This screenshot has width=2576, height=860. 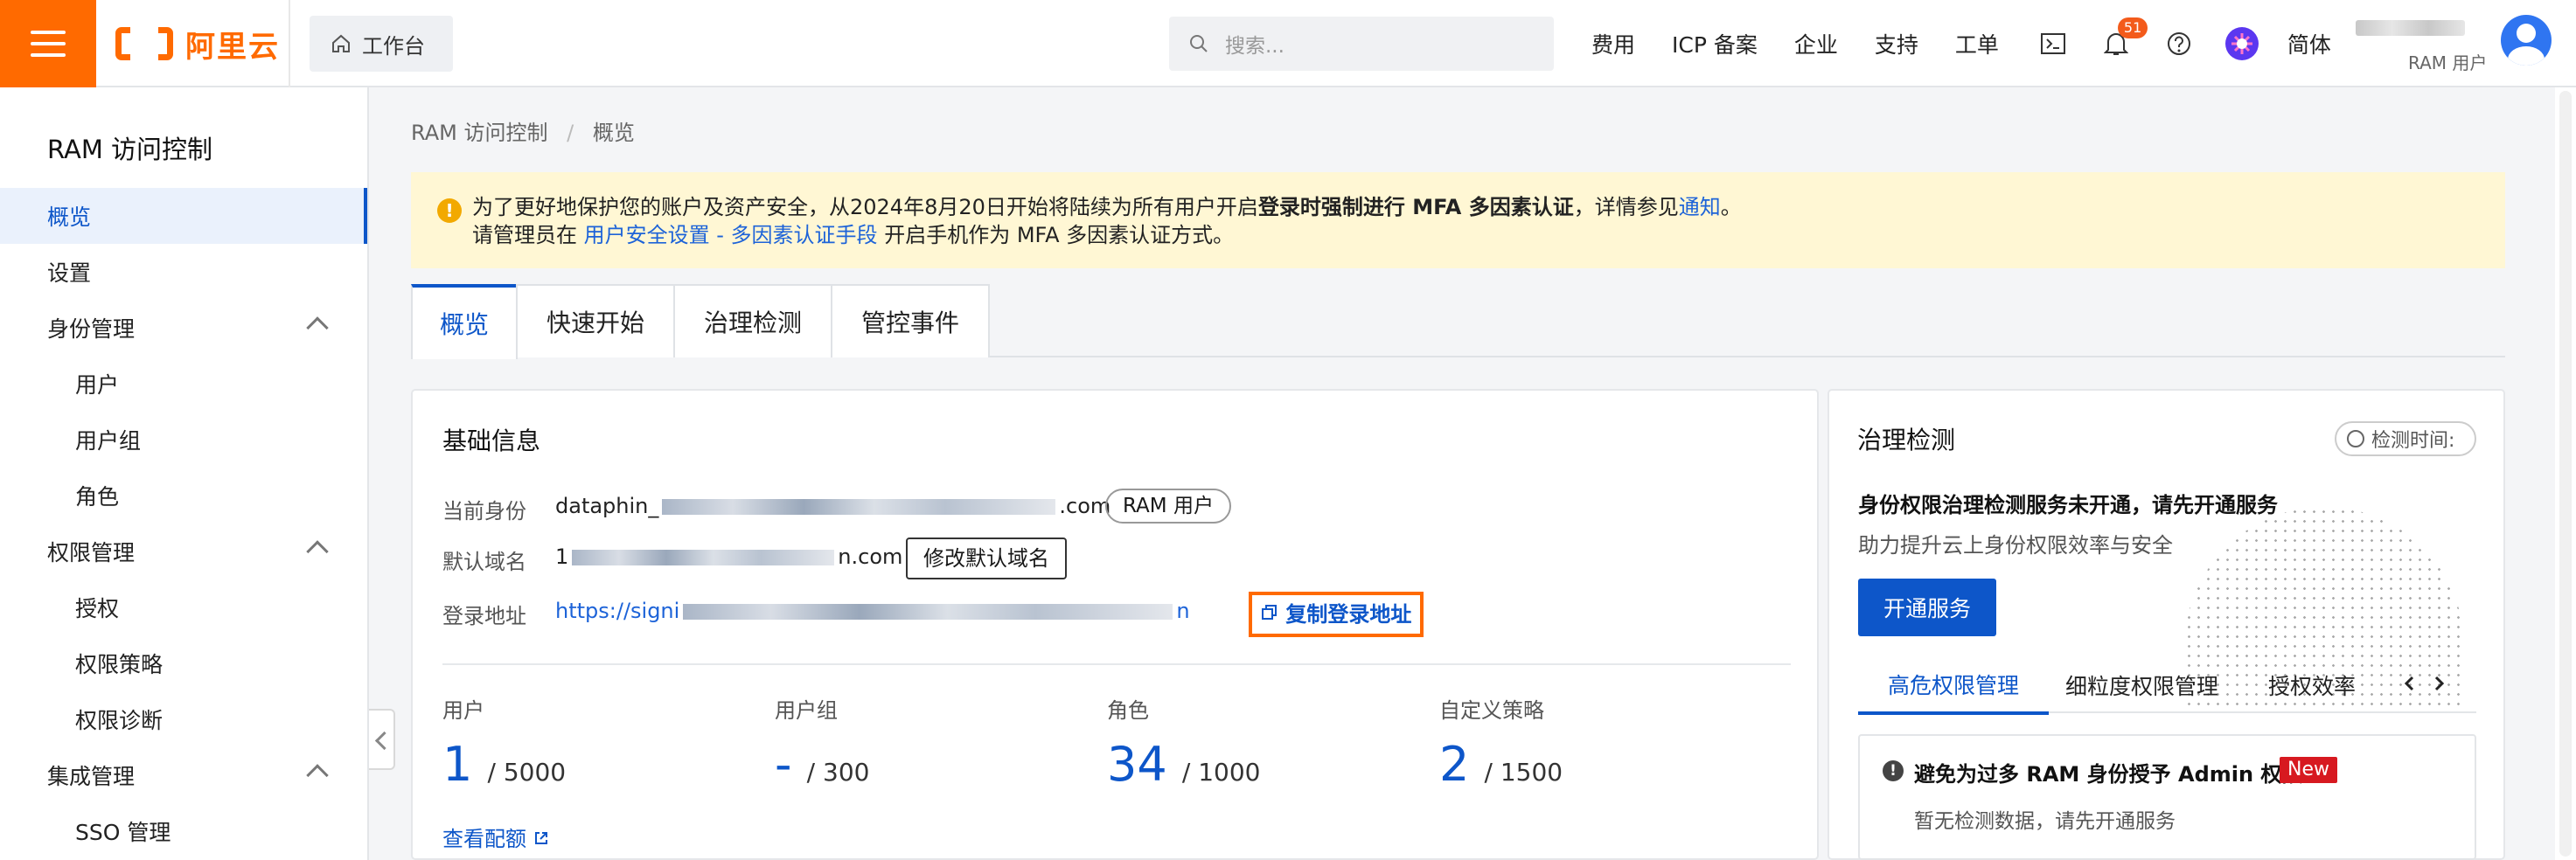 I want to click on identity-value: dataphin_ .com, so click(x=832, y=506).